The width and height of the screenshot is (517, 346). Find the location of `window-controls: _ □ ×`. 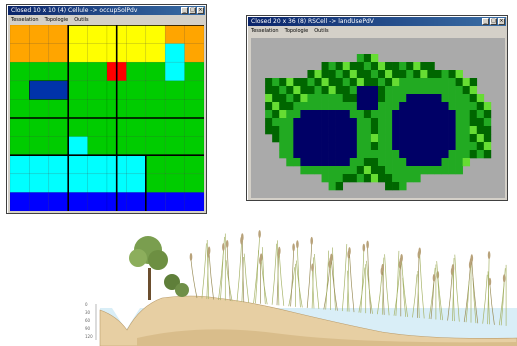

window-controls: _ □ × is located at coordinates (493, 21).